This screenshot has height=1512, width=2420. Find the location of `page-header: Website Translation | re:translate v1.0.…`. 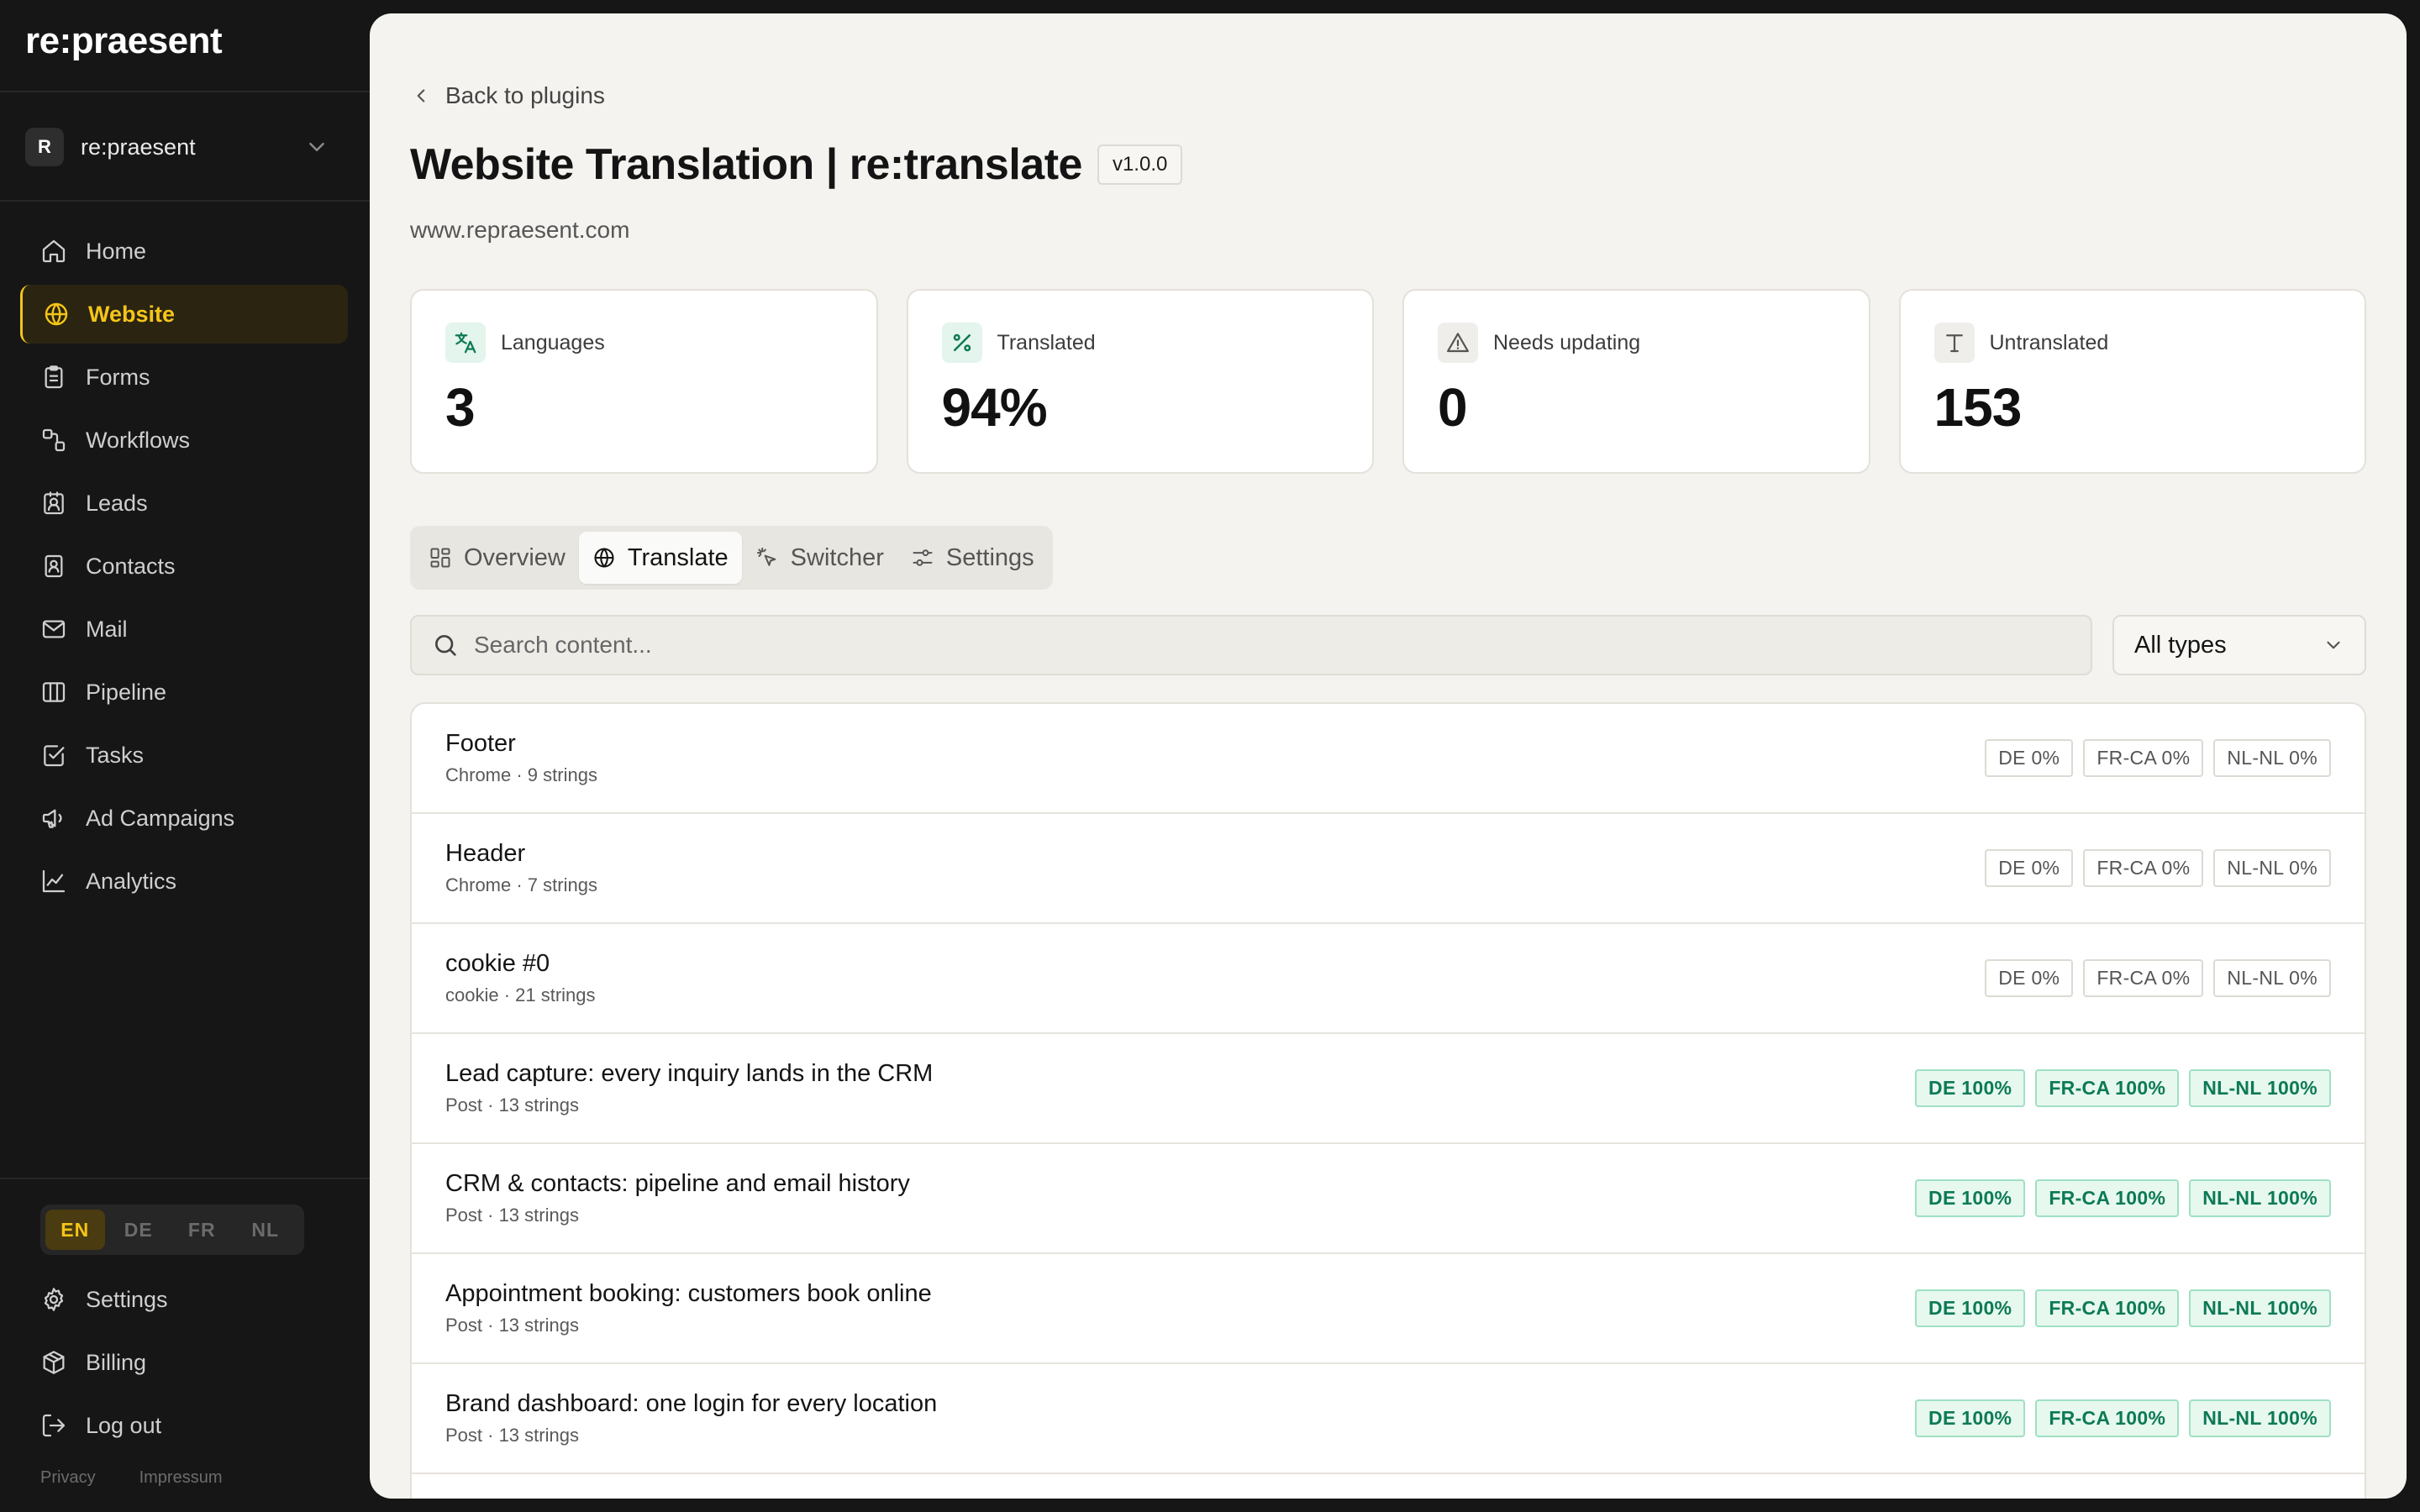

page-header: Website Translation | re:translate v1.0.… is located at coordinates (796, 164).